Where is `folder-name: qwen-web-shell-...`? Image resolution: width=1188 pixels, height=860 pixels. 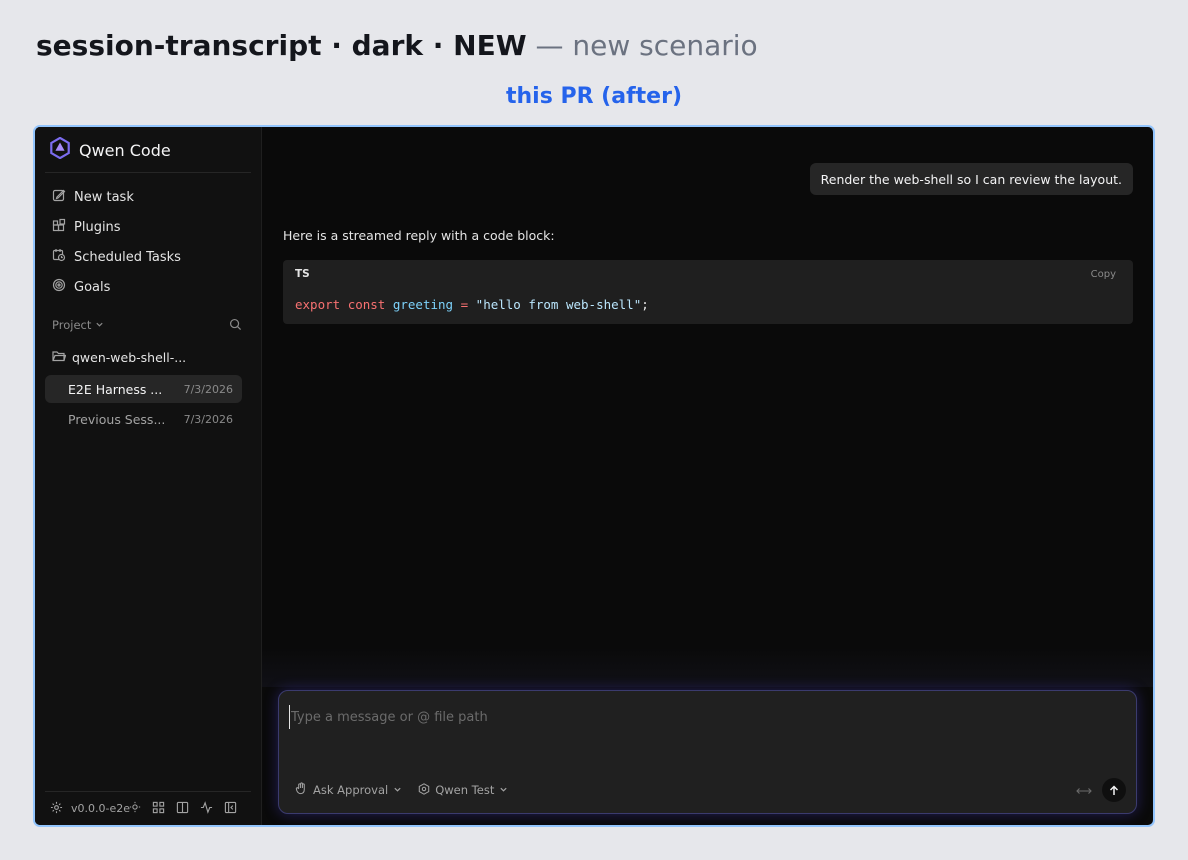 folder-name: qwen-web-shell-... is located at coordinates (129, 357).